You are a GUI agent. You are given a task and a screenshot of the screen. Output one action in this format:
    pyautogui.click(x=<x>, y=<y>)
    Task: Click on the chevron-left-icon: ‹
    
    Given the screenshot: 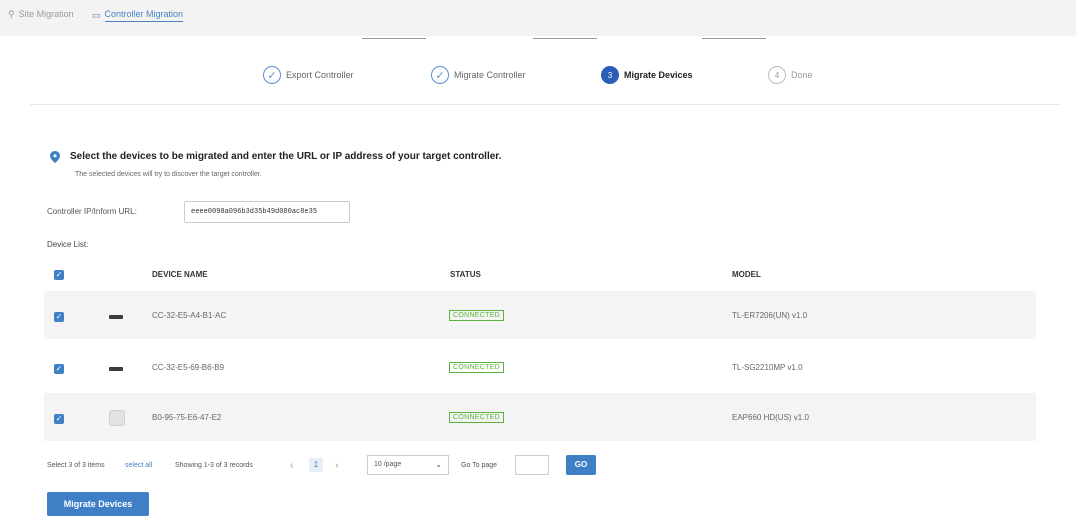 What is the action you would take?
    pyautogui.click(x=291, y=465)
    